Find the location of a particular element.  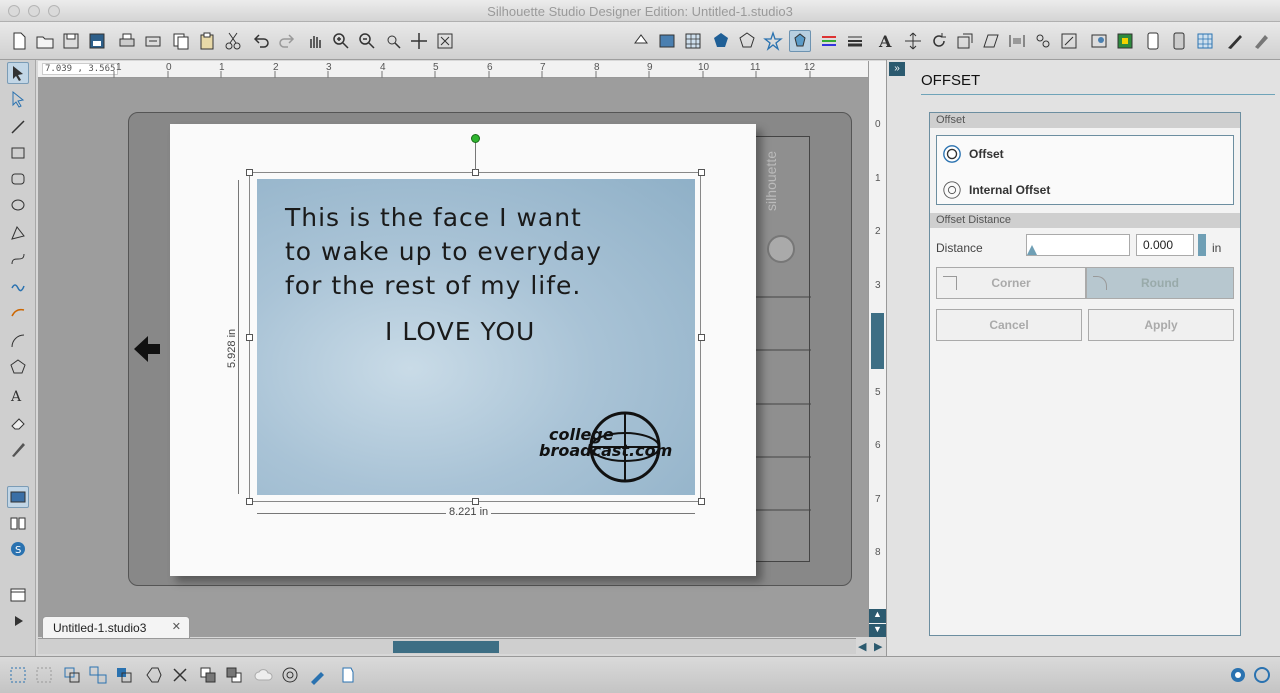

text-style-icon: A is located at coordinates (885, 41).